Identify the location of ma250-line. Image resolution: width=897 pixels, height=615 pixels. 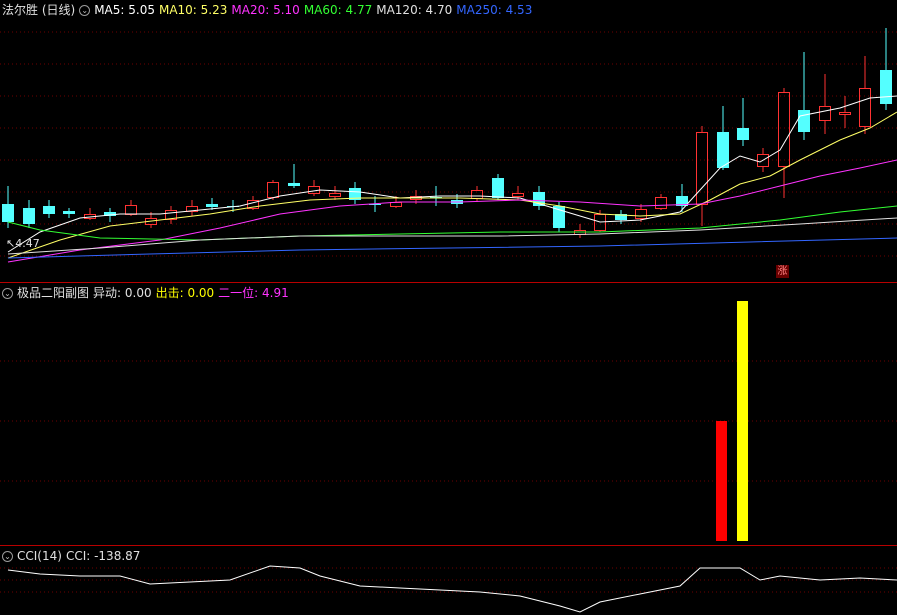
(452, 248).